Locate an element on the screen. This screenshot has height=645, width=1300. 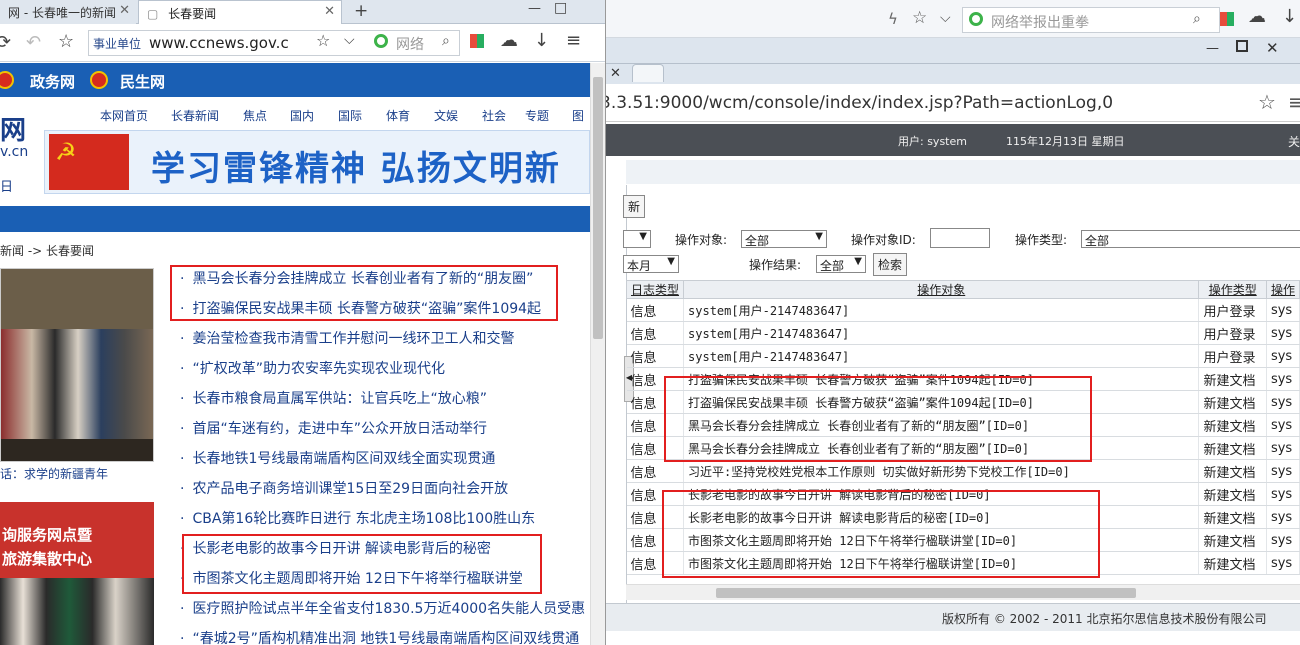
horizontal-scrollbar is located at coordinates (963, 592).